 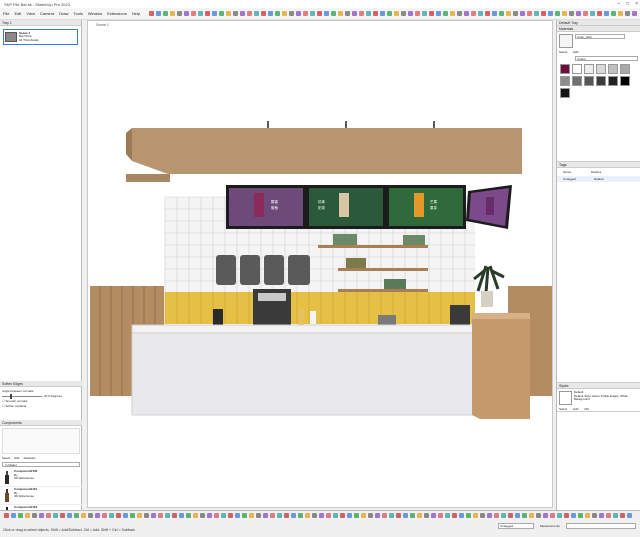 What do you see at coordinates (41, 478) in the screenshot?
I see `list-item: Component#100 By ... 3D Warehouse` at bounding box center [41, 478].